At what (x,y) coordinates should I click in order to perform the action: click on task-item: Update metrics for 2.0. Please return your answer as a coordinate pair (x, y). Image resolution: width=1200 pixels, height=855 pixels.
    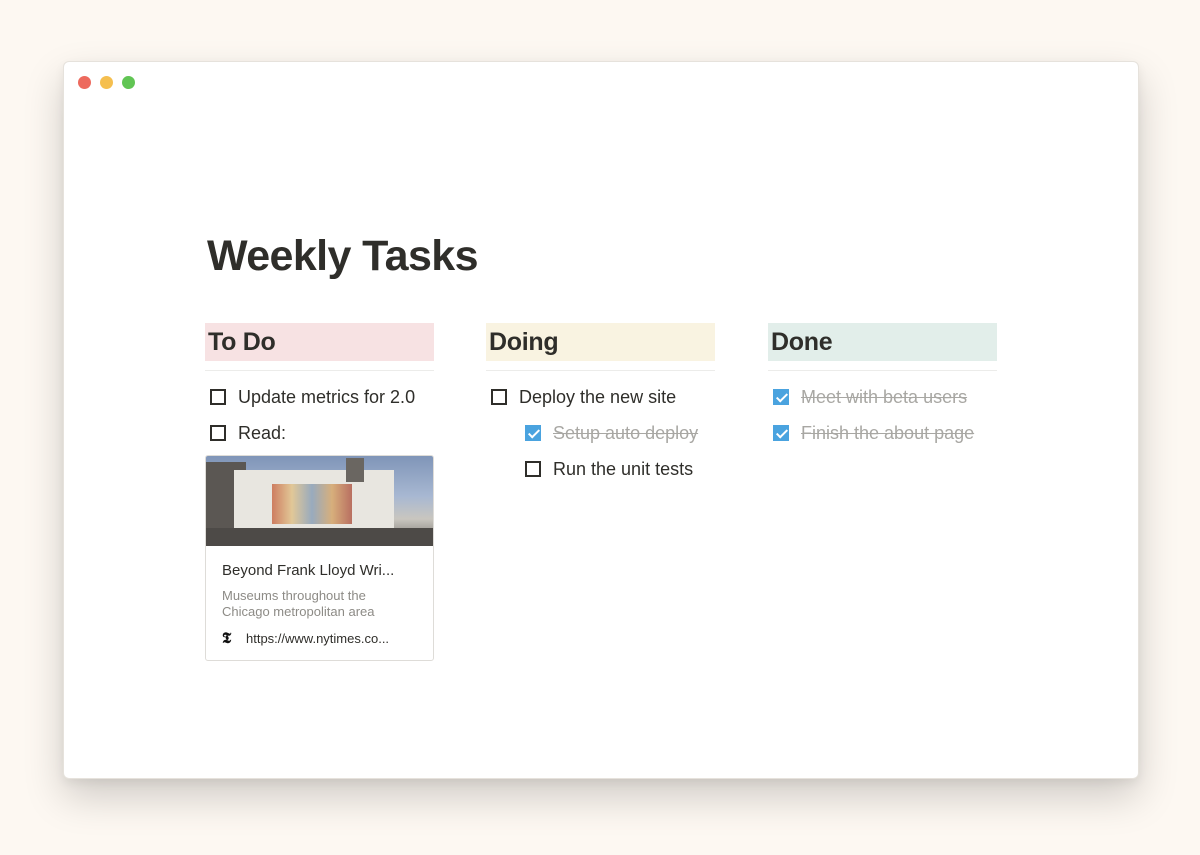
    Looking at the image, I should click on (319, 397).